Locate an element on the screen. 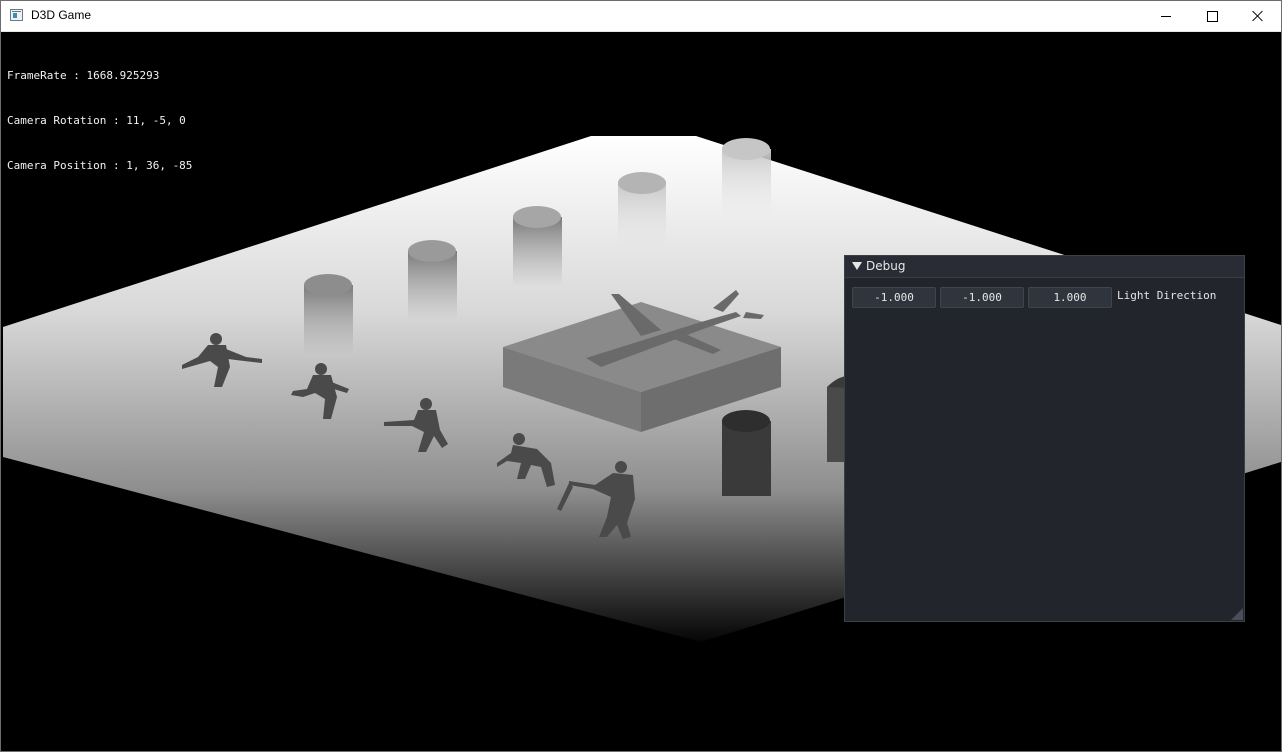 The height and width of the screenshot is (752, 1282). collapse-triangle-icon is located at coordinates (857, 266).